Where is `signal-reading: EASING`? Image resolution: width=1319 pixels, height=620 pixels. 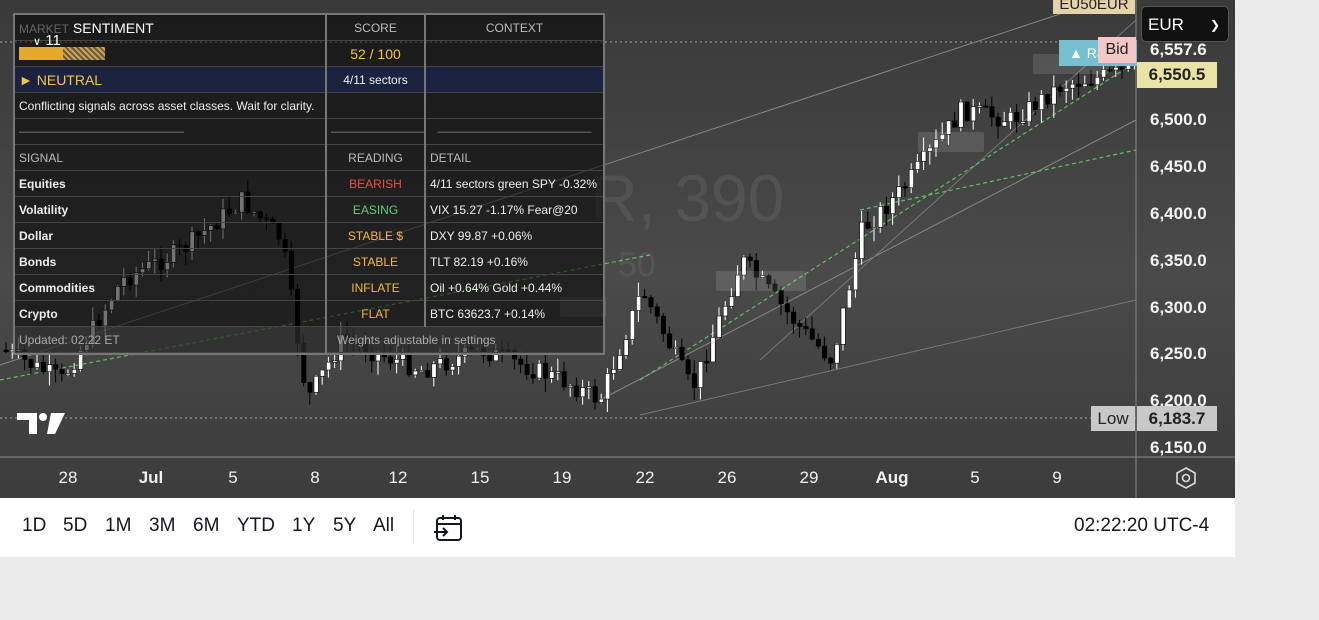 signal-reading: EASING is located at coordinates (376, 209).